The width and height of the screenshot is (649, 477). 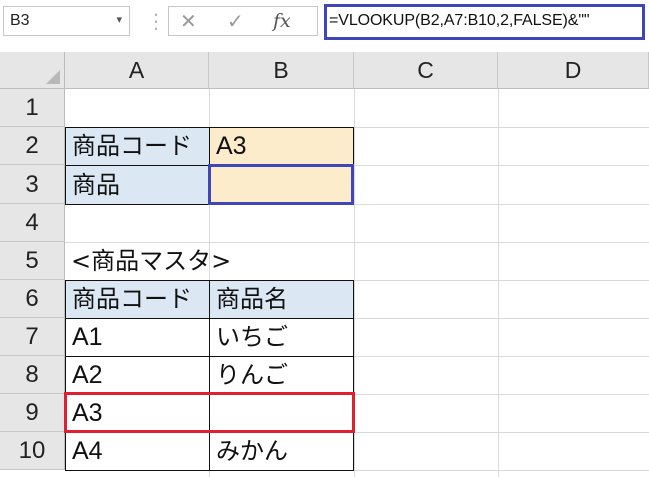 What do you see at coordinates (32, 337) in the screenshot?
I see `row-header-7: 7` at bounding box center [32, 337].